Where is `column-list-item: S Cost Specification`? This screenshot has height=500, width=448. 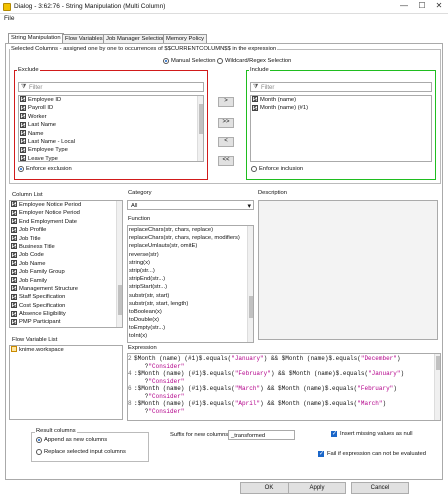 column-list-item: S Cost Specification is located at coordinates (66, 306).